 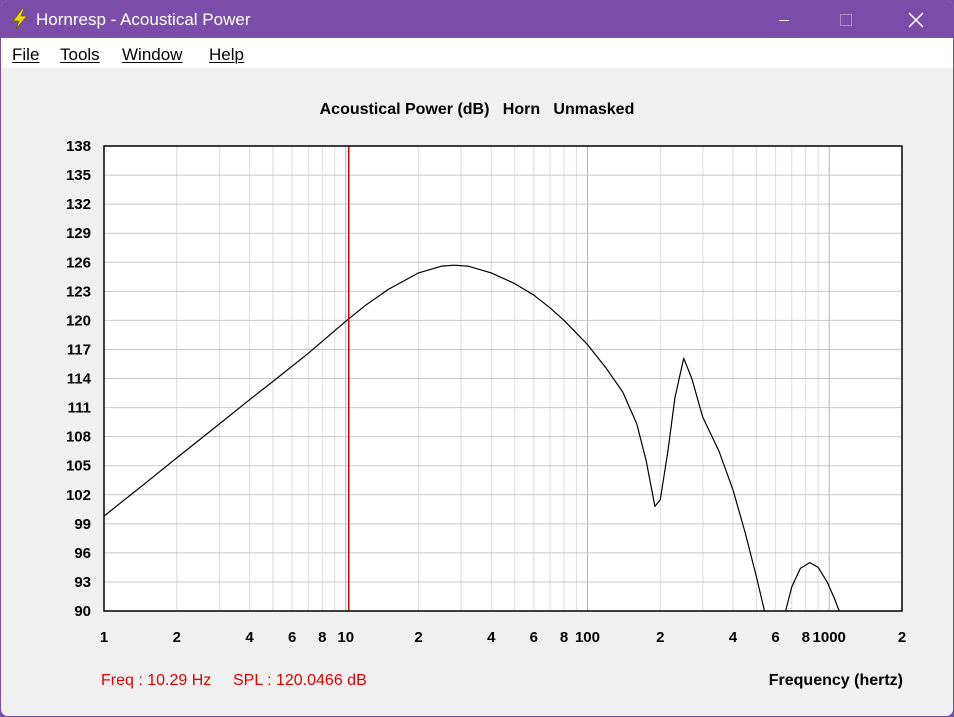 I want to click on close-icon, so click(x=916, y=19).